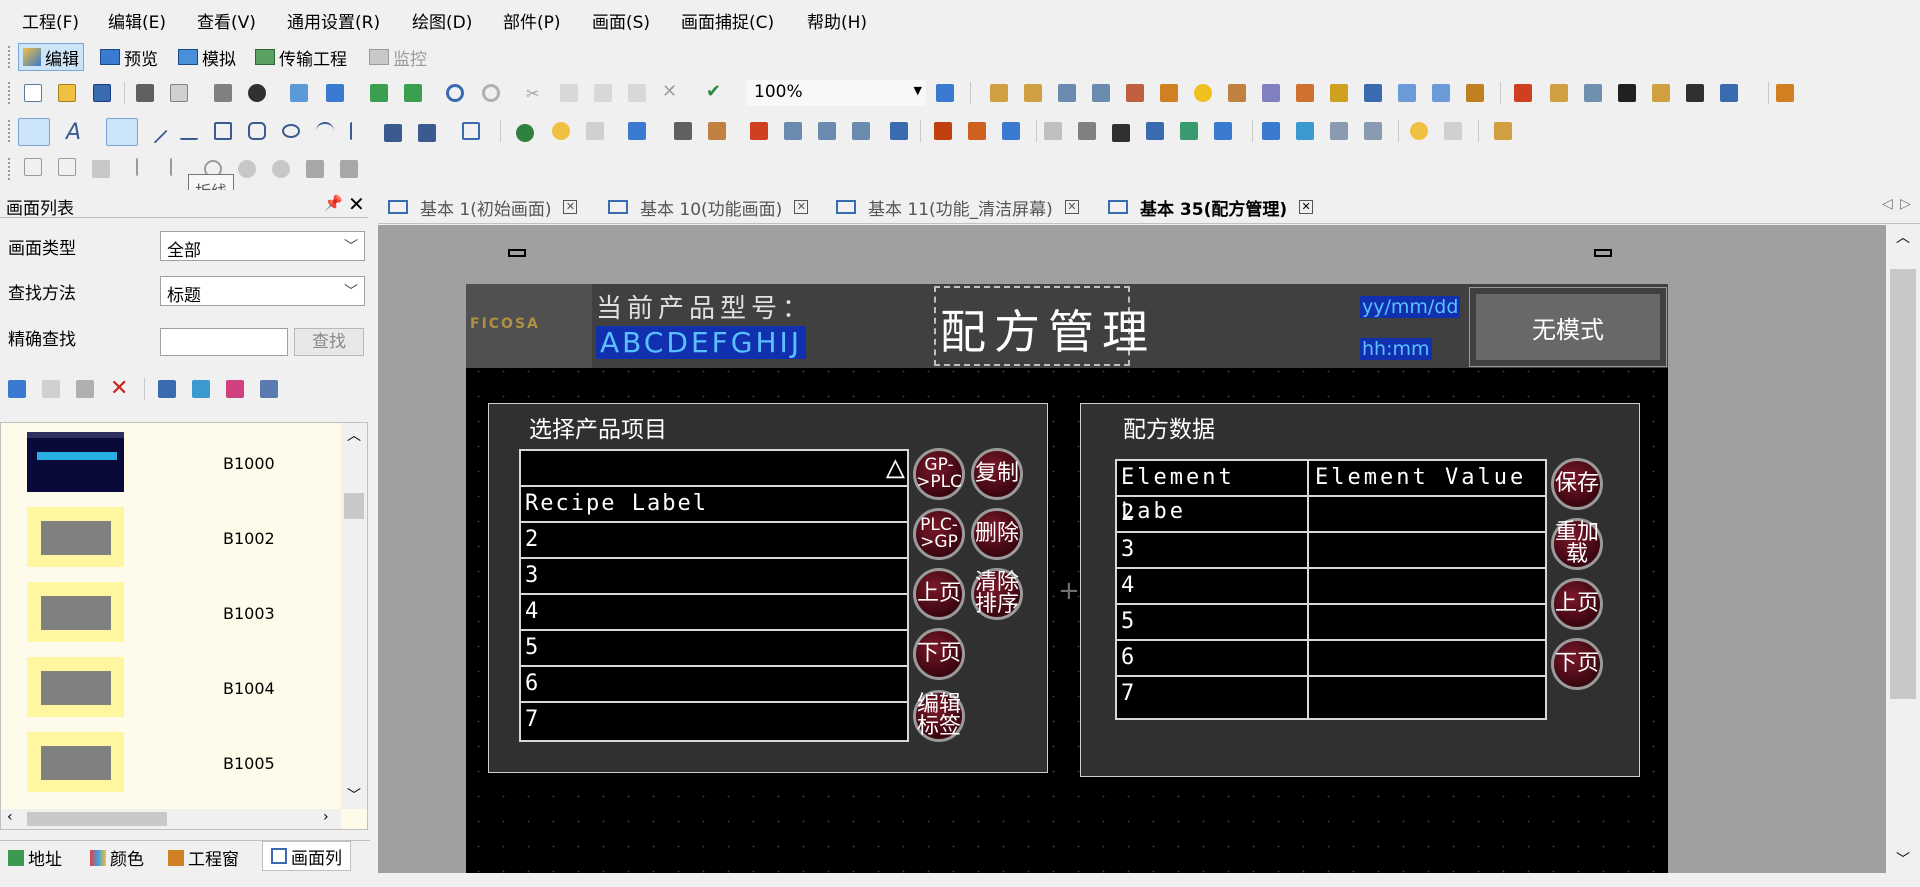 This screenshot has height=887, width=1920. I want to click on window-icon, so click(335, 93).